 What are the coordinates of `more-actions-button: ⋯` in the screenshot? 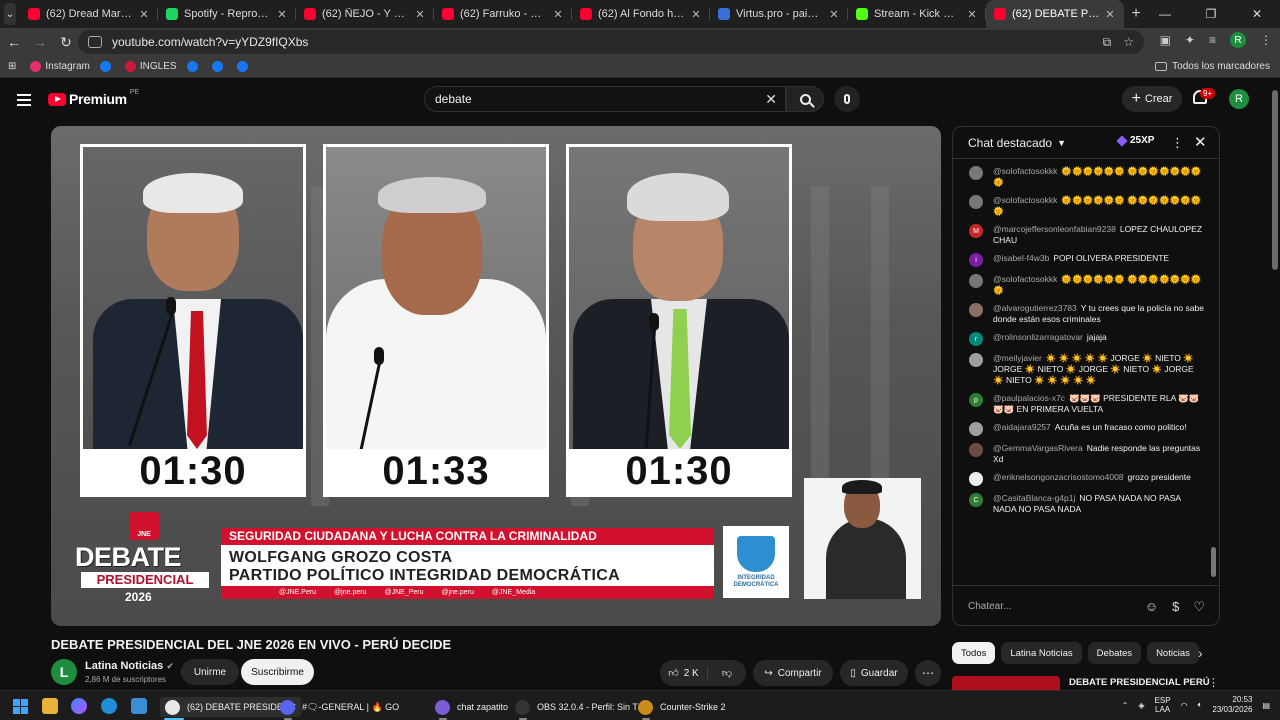 It's located at (928, 673).